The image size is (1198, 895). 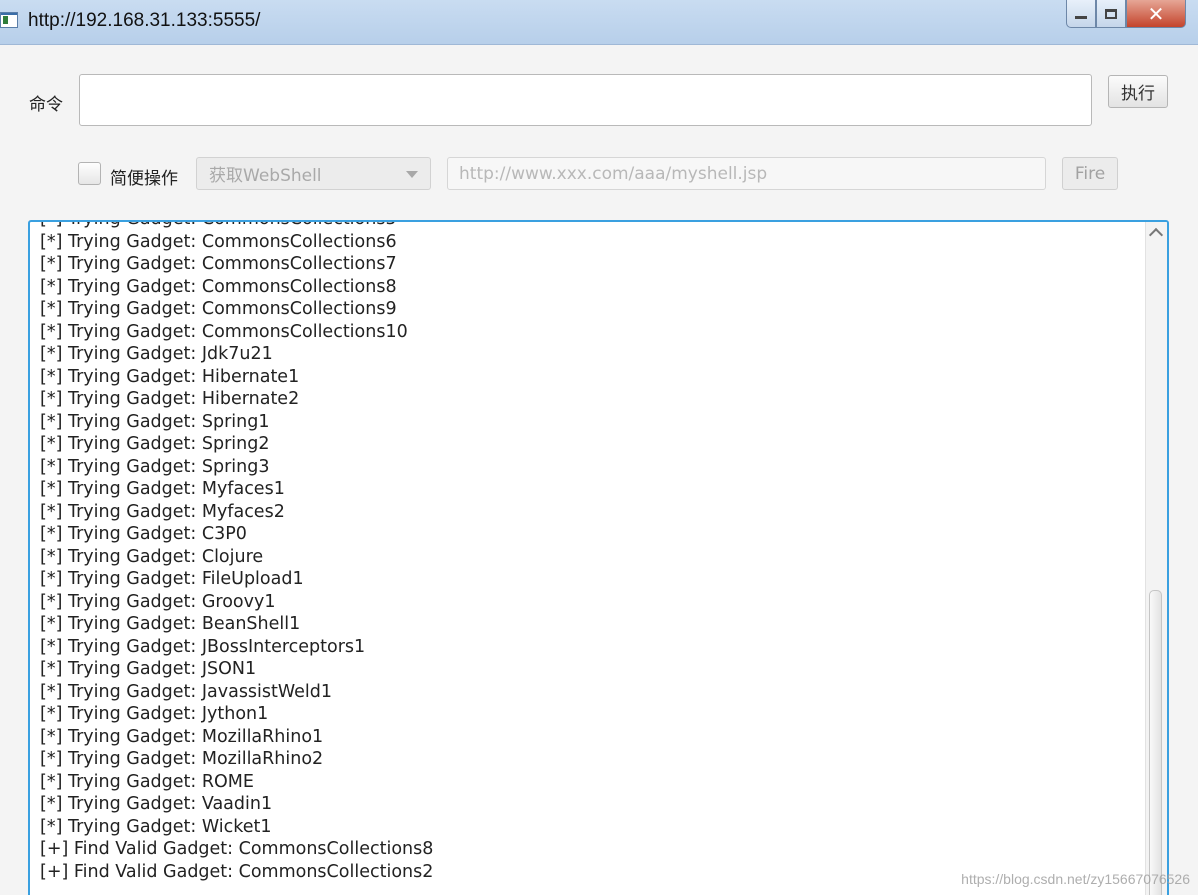 What do you see at coordinates (170, 376) in the screenshot?
I see `output-line: [*] Trying Gadget: Hibernate1` at bounding box center [170, 376].